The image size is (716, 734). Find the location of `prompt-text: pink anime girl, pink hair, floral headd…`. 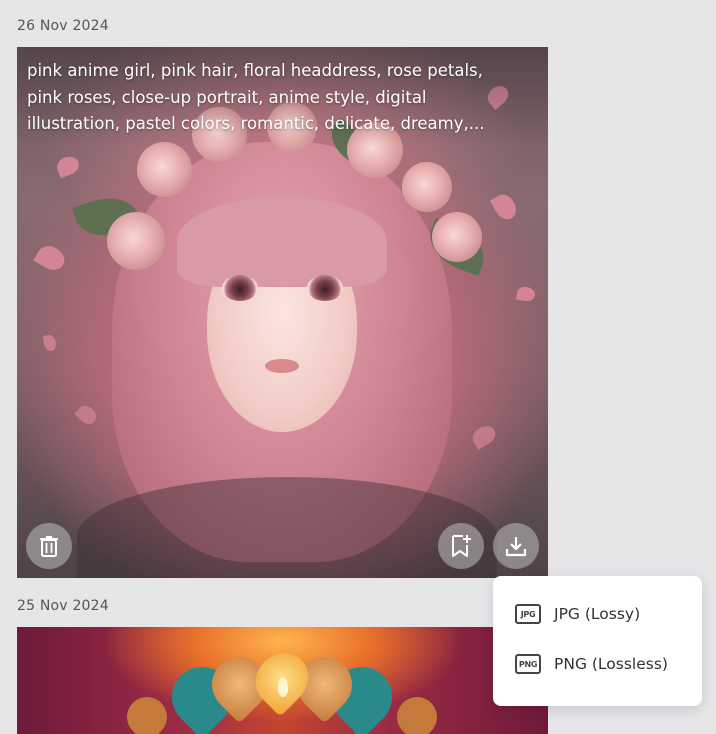

prompt-text: pink anime girl, pink hair, floral headd… is located at coordinates (282, 98).